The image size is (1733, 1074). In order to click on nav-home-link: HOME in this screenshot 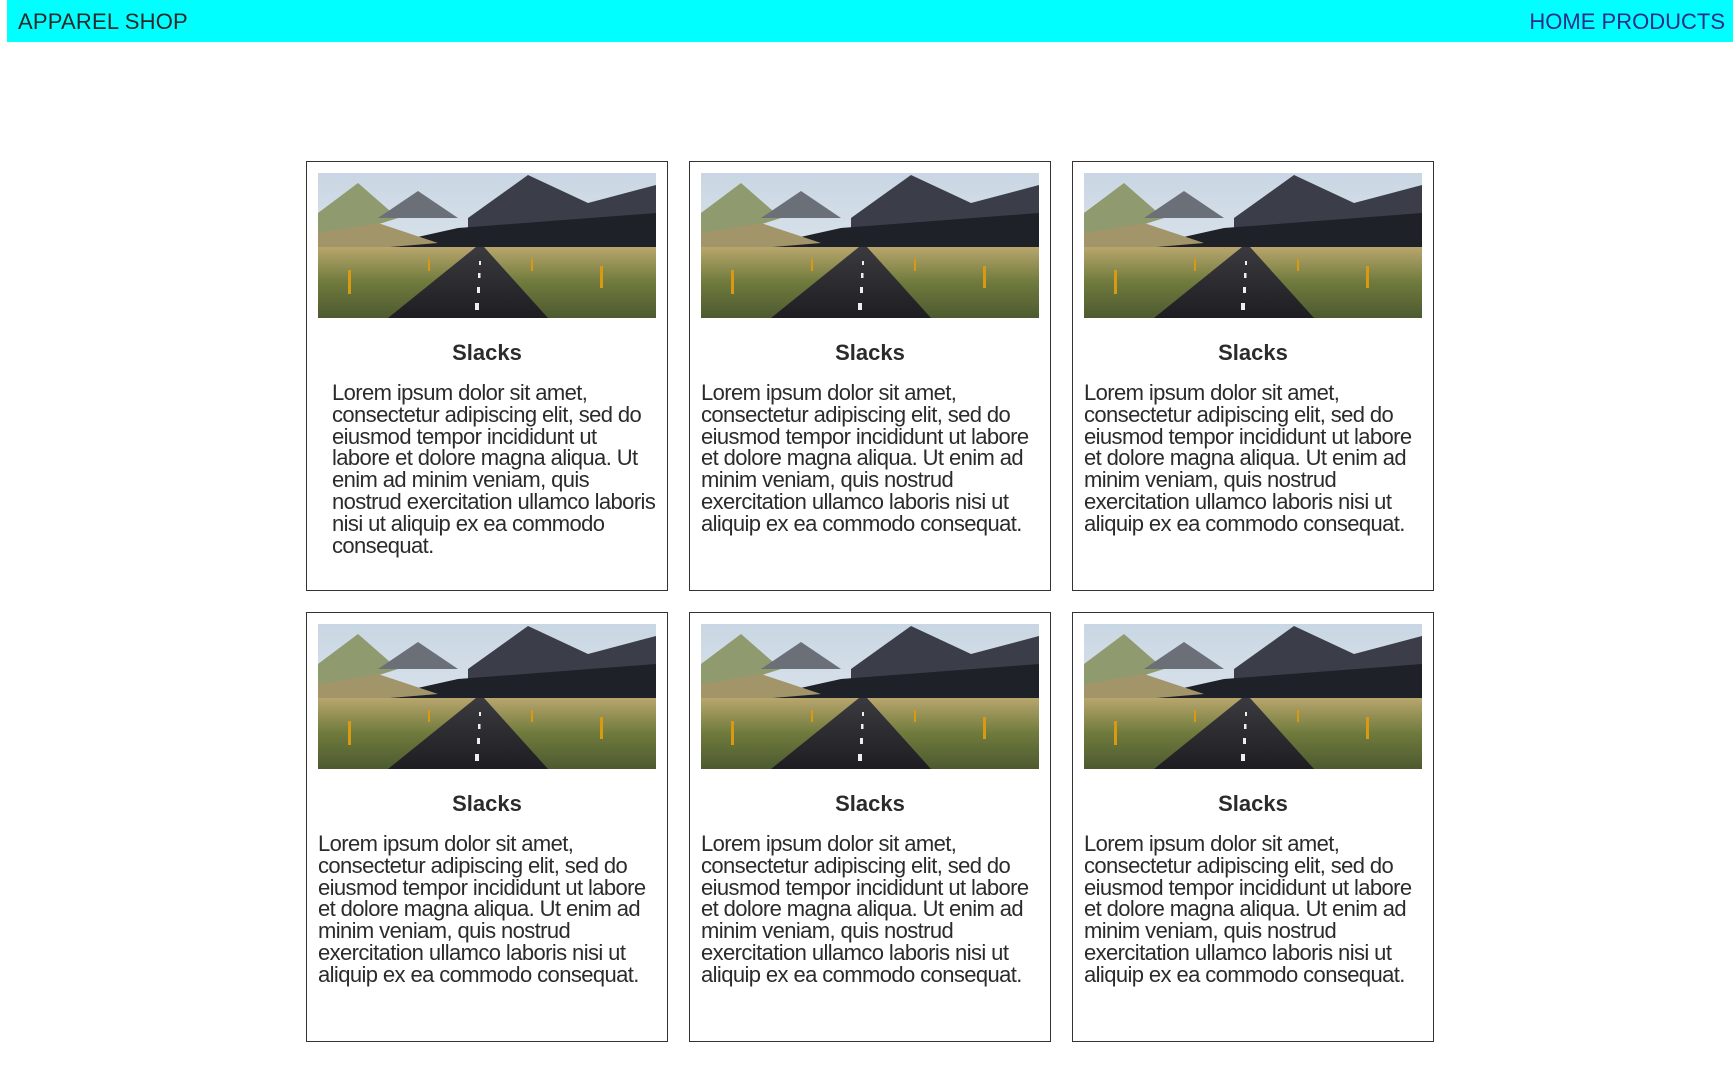, I will do `click(1562, 21)`.